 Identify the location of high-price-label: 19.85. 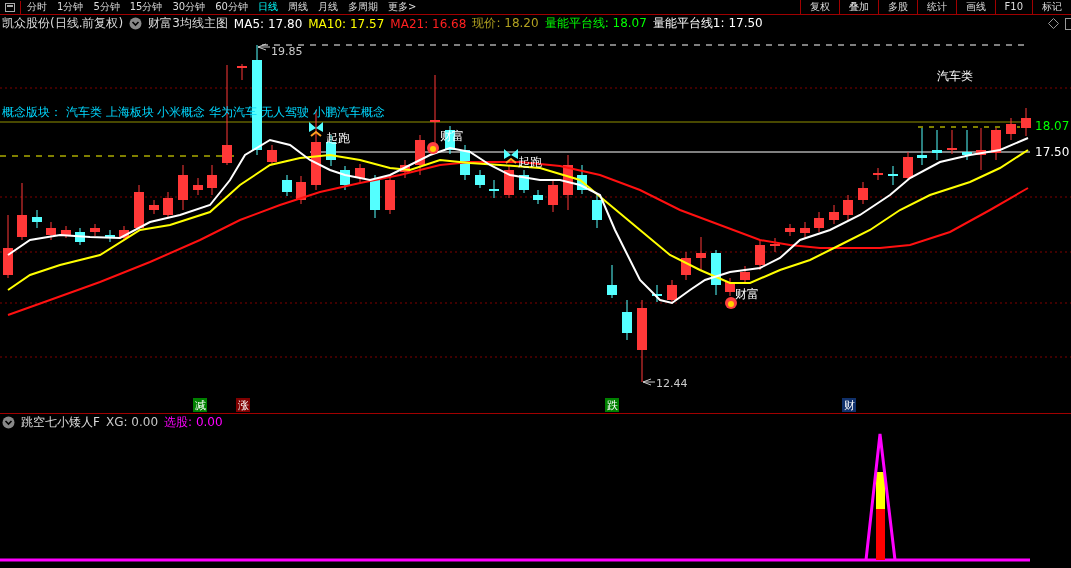
(287, 51).